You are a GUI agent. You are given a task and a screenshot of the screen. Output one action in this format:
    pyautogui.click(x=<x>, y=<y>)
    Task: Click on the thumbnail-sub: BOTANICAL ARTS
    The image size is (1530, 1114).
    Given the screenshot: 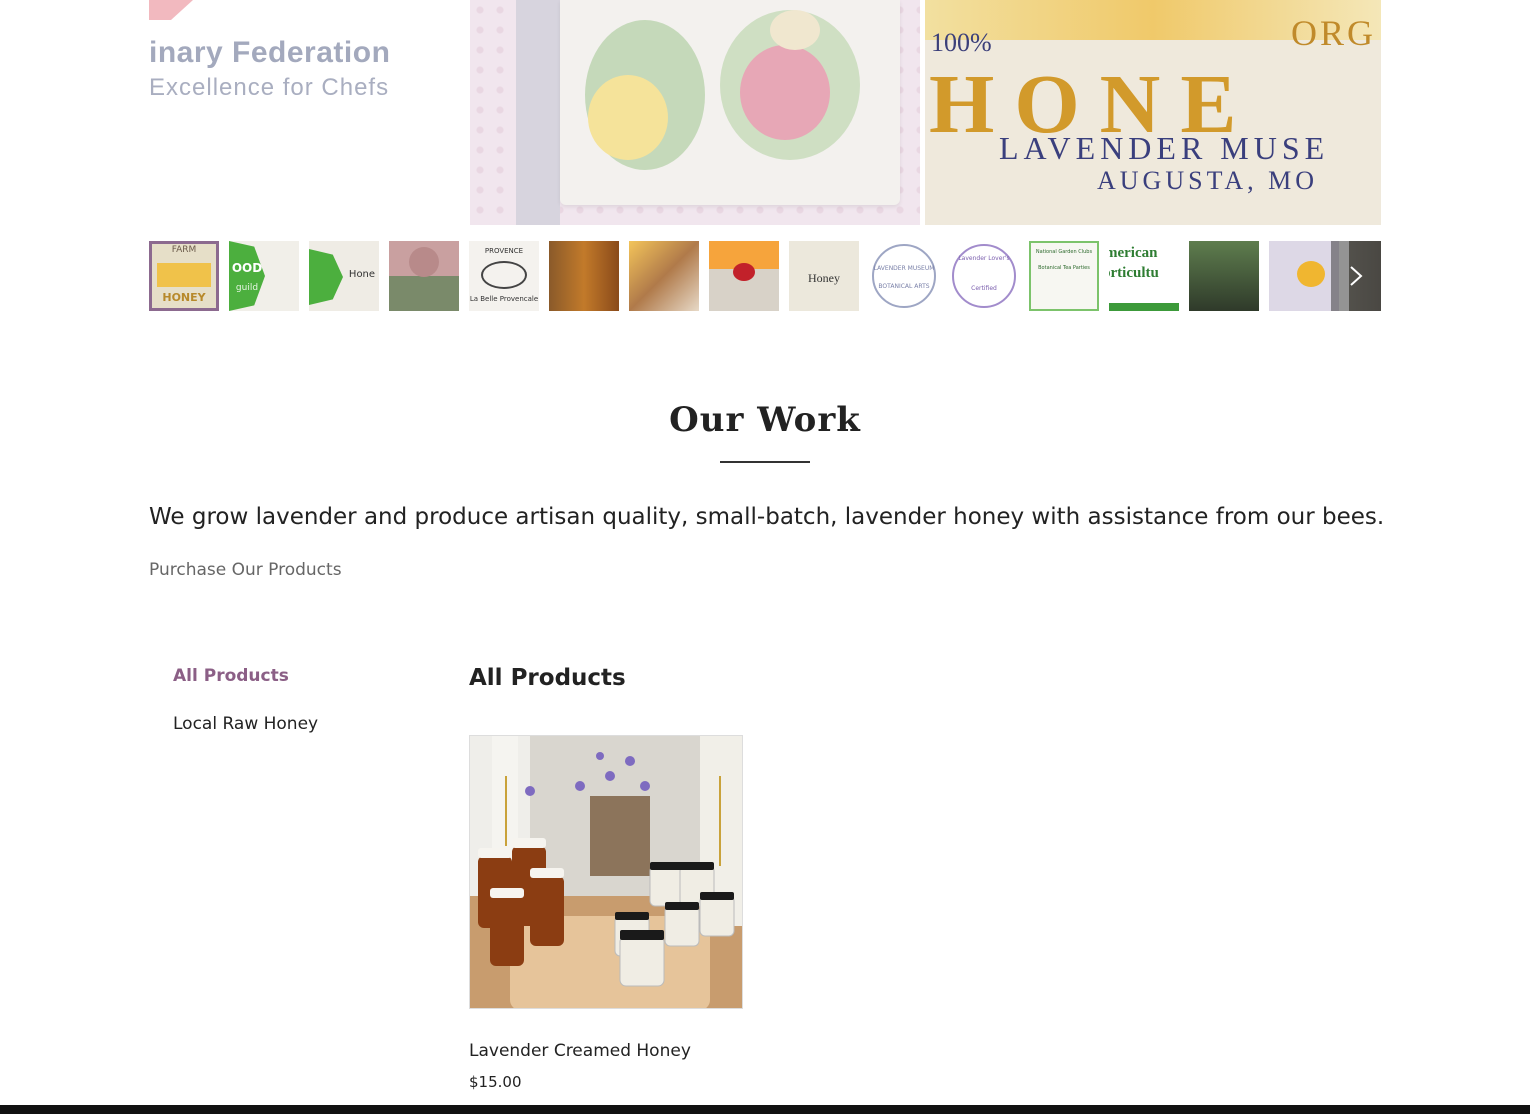 What is the action you would take?
    pyautogui.click(x=904, y=286)
    